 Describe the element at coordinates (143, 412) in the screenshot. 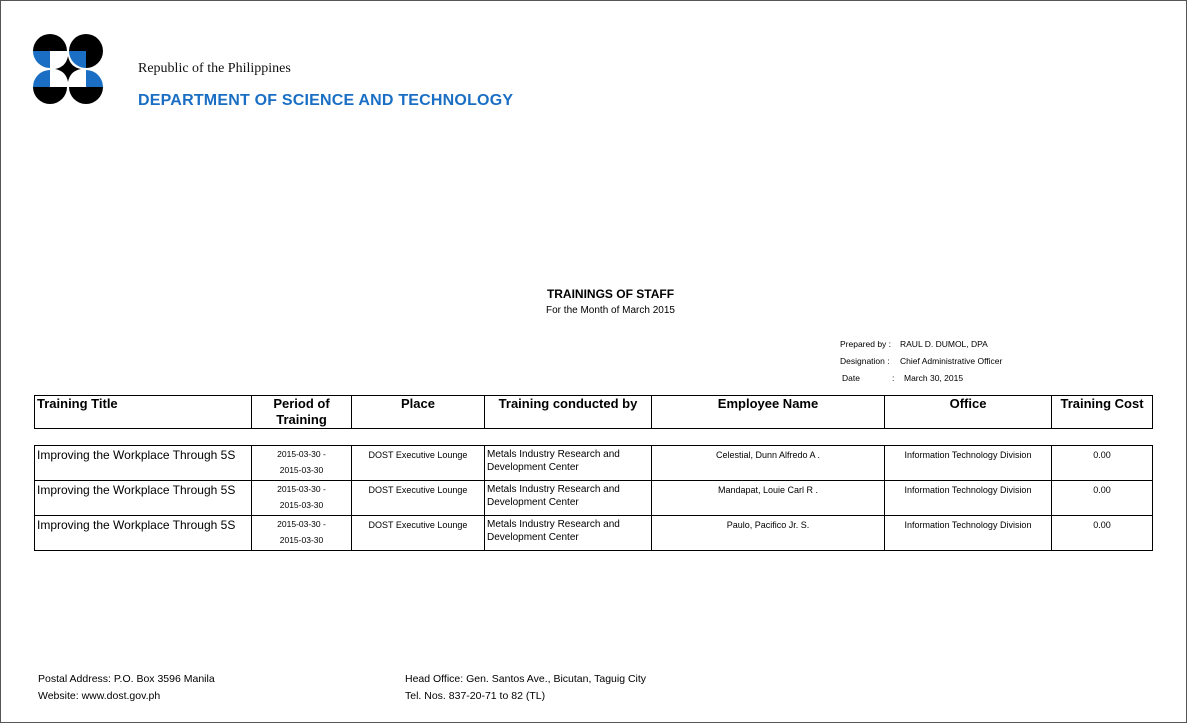

I see `col-training-title: Training Title` at that location.